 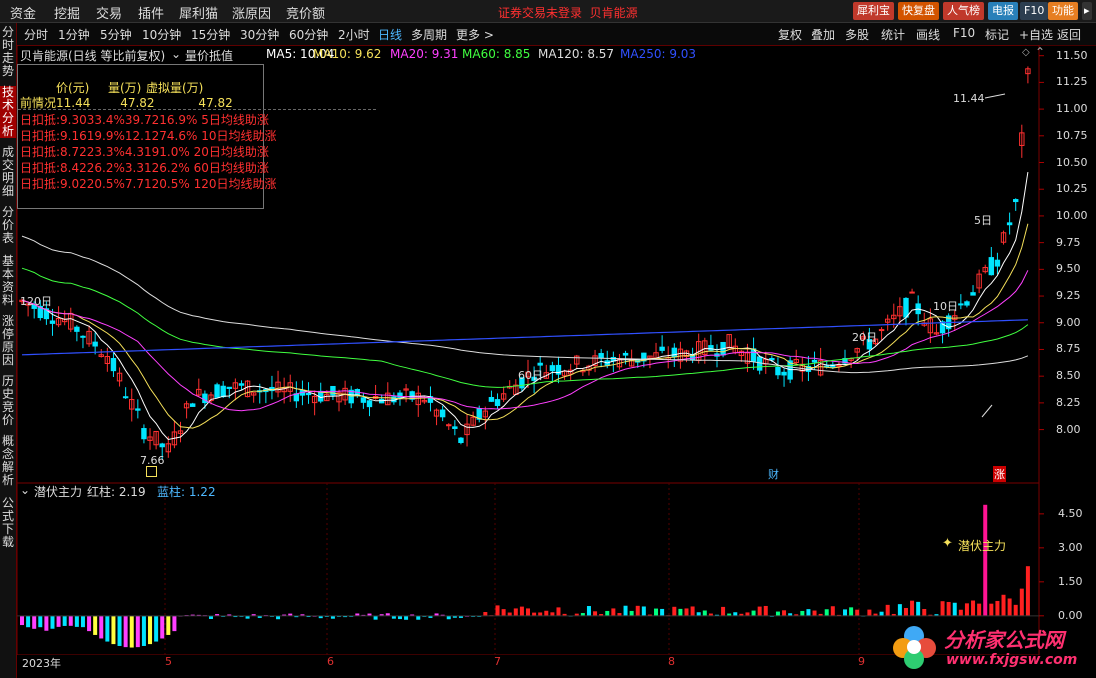 What do you see at coordinates (999, 474) in the screenshot?
I see `limit-up-marker: 涨` at bounding box center [999, 474].